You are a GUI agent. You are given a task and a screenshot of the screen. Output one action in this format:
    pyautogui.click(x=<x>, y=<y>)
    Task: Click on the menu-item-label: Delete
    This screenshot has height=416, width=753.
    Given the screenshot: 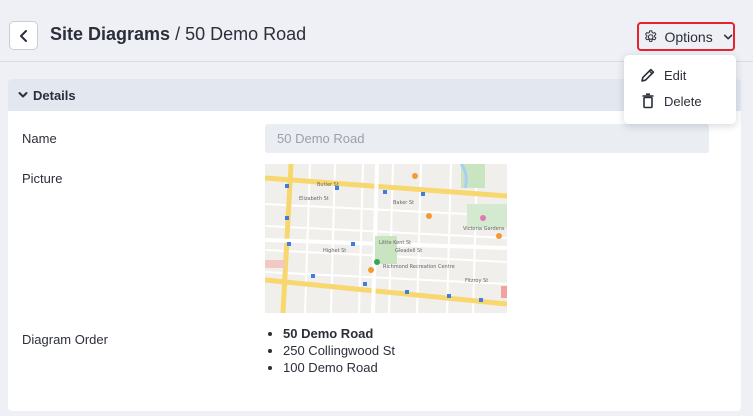 What is the action you would take?
    pyautogui.click(x=683, y=101)
    